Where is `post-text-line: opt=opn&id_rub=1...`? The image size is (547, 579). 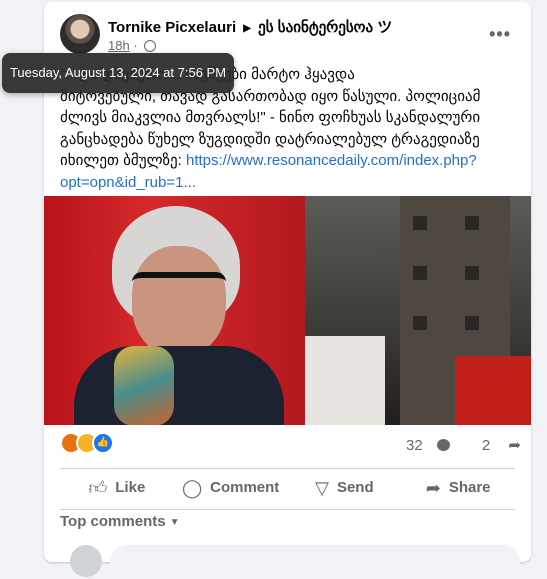 post-text-line: opt=opn&id_rub=1... is located at coordinates (290, 183).